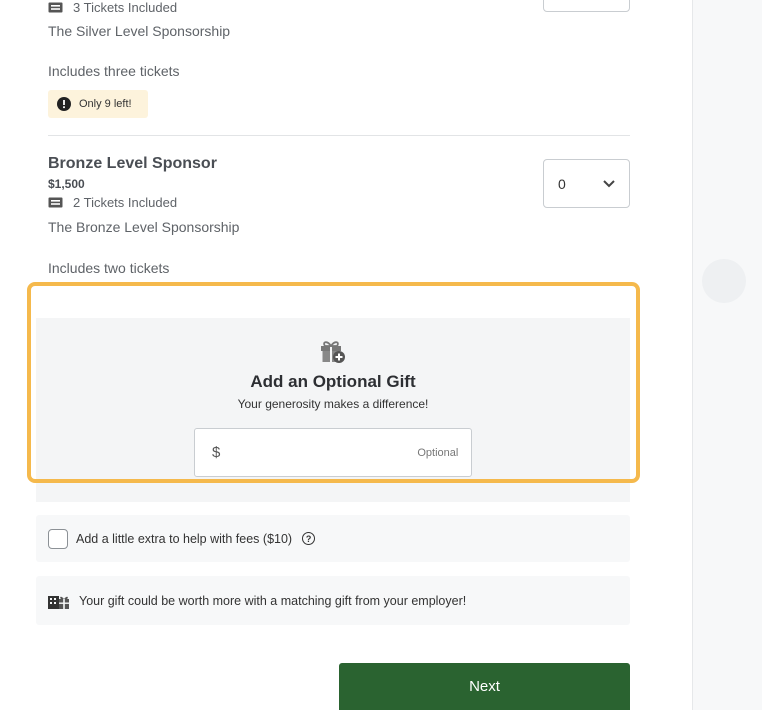  Describe the element at coordinates (58, 538) in the screenshot. I see `fees-checkbox` at that location.